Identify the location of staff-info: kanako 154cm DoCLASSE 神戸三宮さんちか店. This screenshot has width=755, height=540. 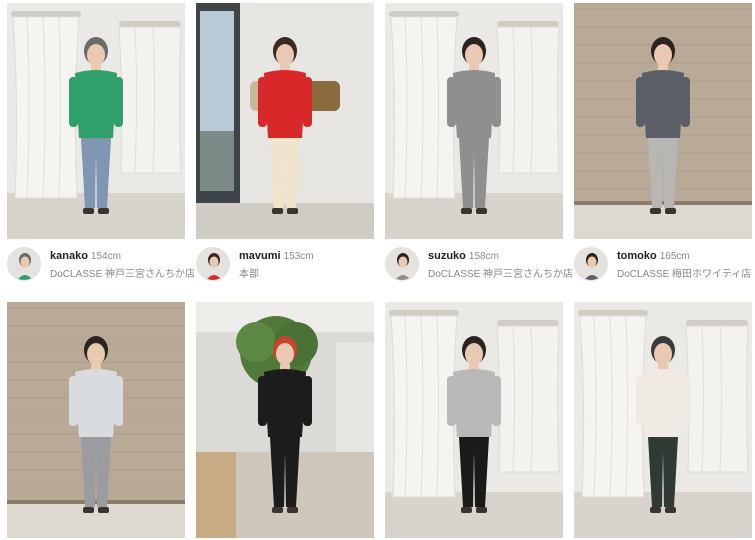
(101, 267).